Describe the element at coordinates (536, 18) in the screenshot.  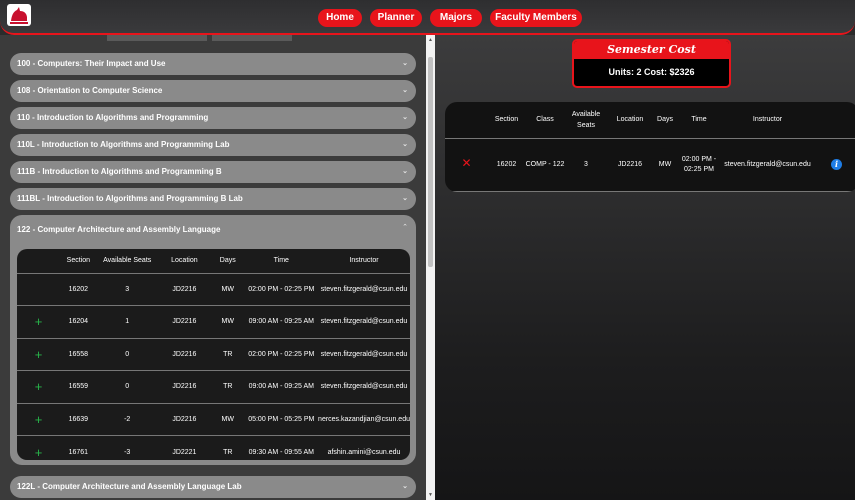
I see `nav-faculty-button: Faculty Members` at that location.